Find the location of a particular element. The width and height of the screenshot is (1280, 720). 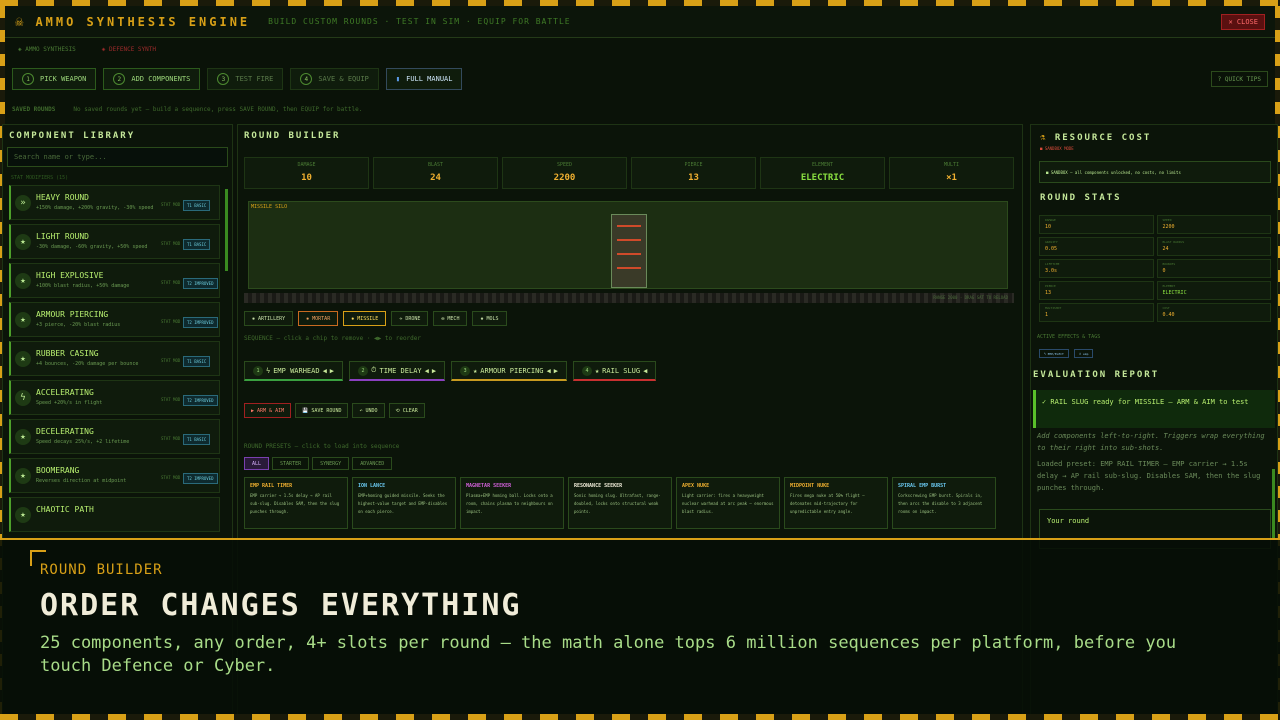

undo-button: ↶ UNDO is located at coordinates (368, 410).